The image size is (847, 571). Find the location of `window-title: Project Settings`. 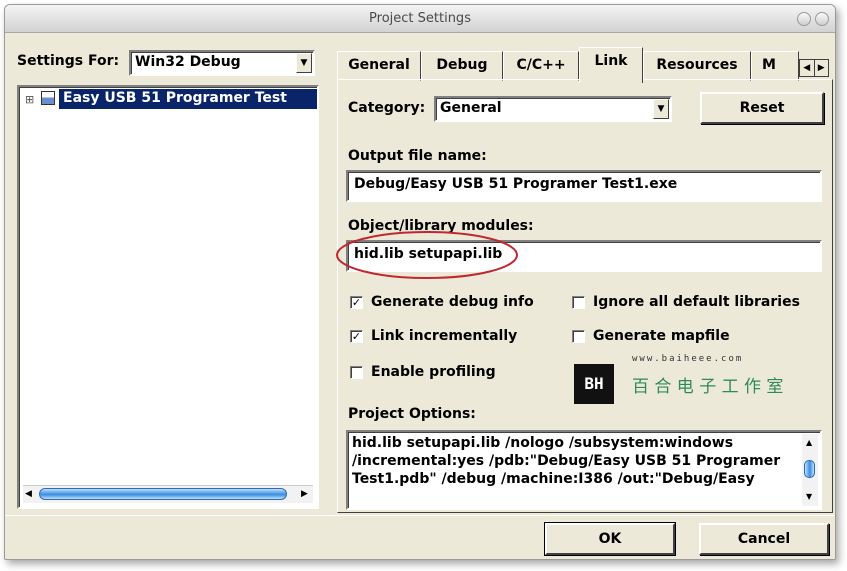

window-title: Project Settings is located at coordinates (420, 18).